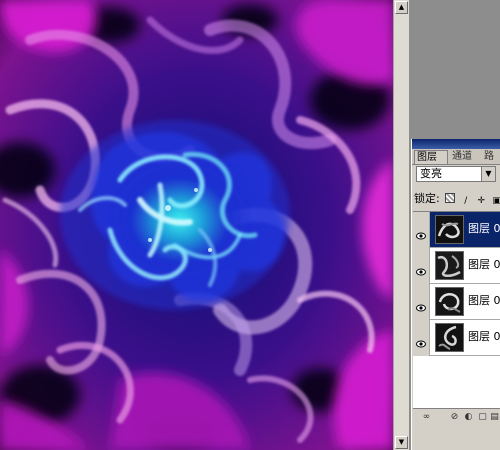 The image size is (500, 450). What do you see at coordinates (456, 144) in the screenshot?
I see `palette-titlebar` at bounding box center [456, 144].